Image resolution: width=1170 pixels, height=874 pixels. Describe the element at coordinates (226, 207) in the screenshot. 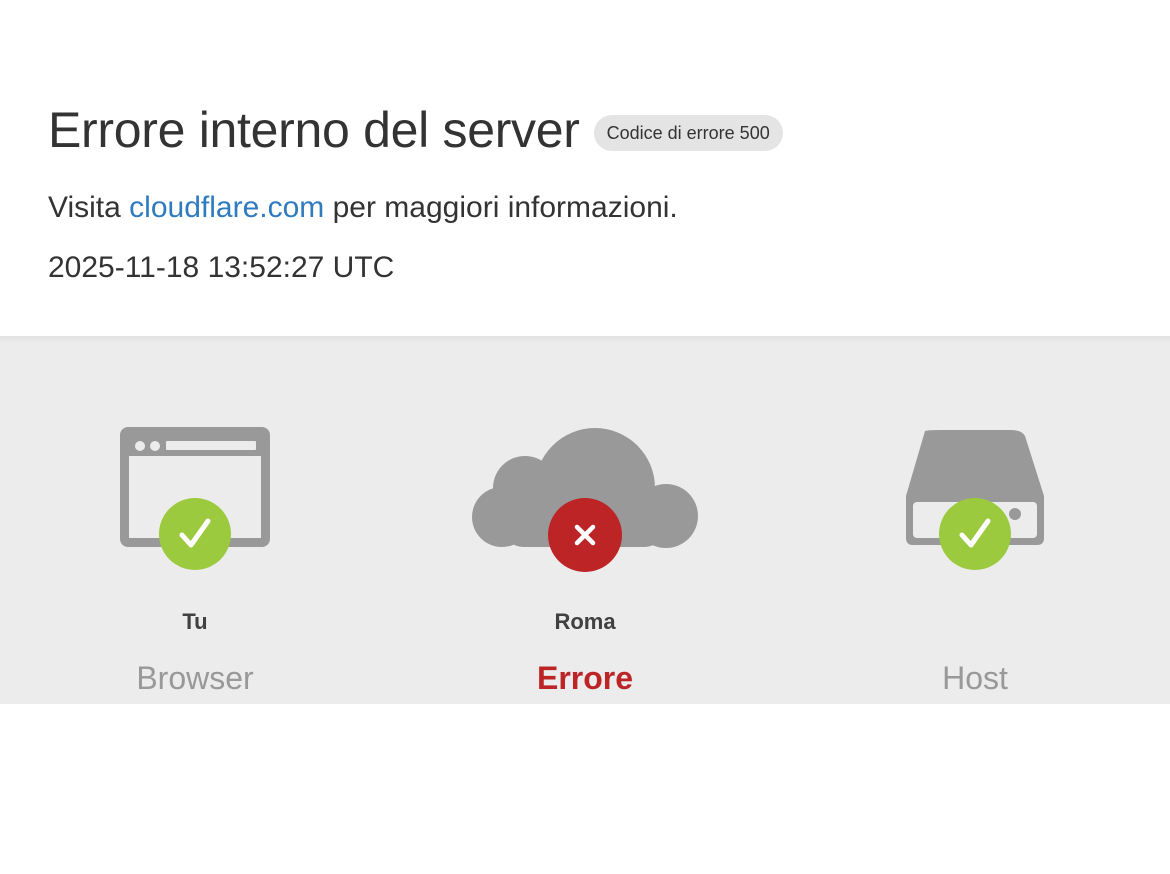

I see `cloudflare-link: cloudflare.com` at that location.